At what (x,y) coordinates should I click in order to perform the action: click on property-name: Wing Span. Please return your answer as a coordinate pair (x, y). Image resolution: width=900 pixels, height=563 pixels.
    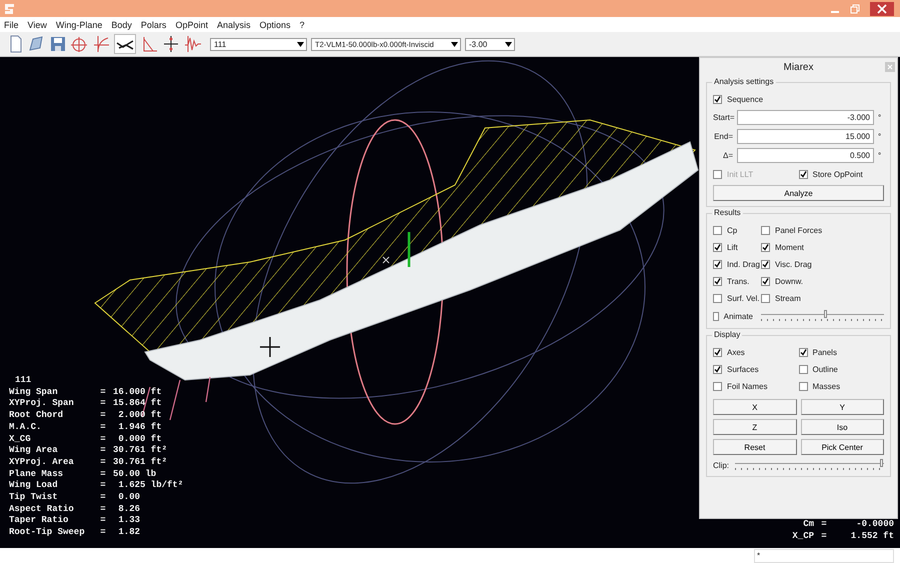
    Looking at the image, I should click on (34, 392).